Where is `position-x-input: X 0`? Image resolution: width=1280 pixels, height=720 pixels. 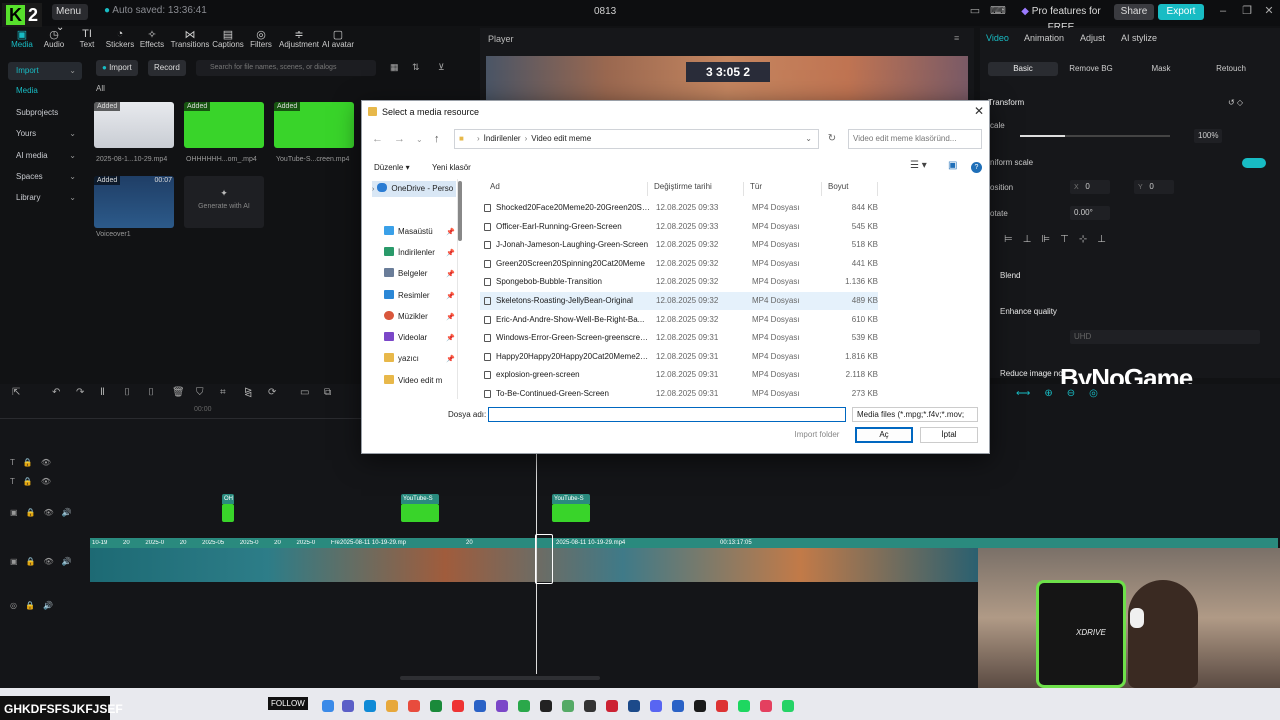
position-x-input: X 0 is located at coordinates (1090, 187).